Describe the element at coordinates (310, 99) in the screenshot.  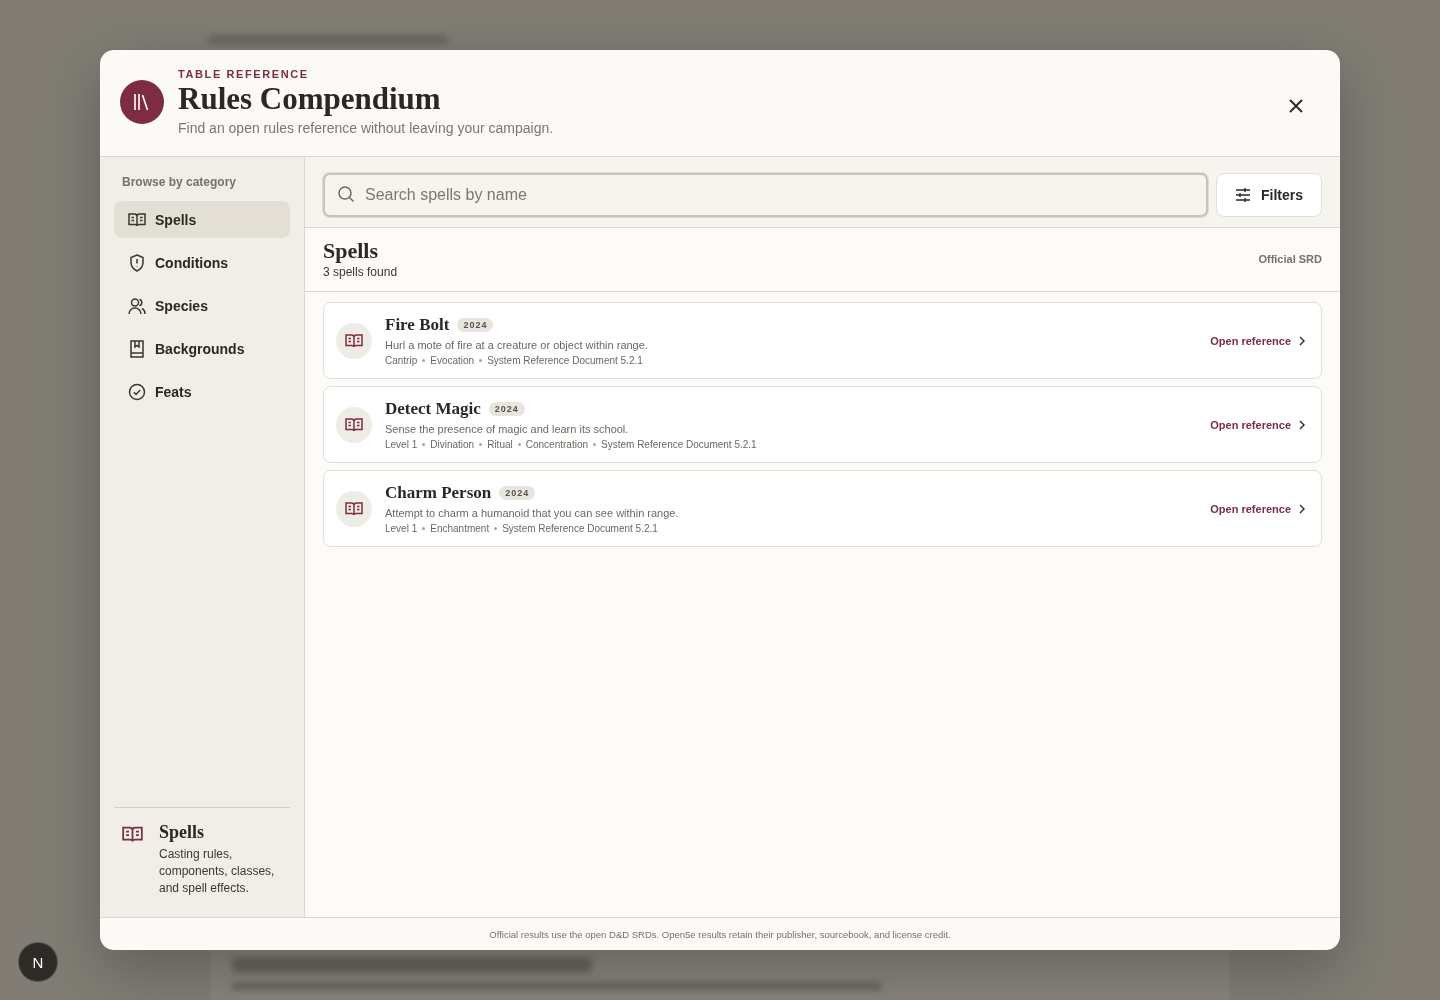
I see `modal-title: Rules Compendium` at that location.